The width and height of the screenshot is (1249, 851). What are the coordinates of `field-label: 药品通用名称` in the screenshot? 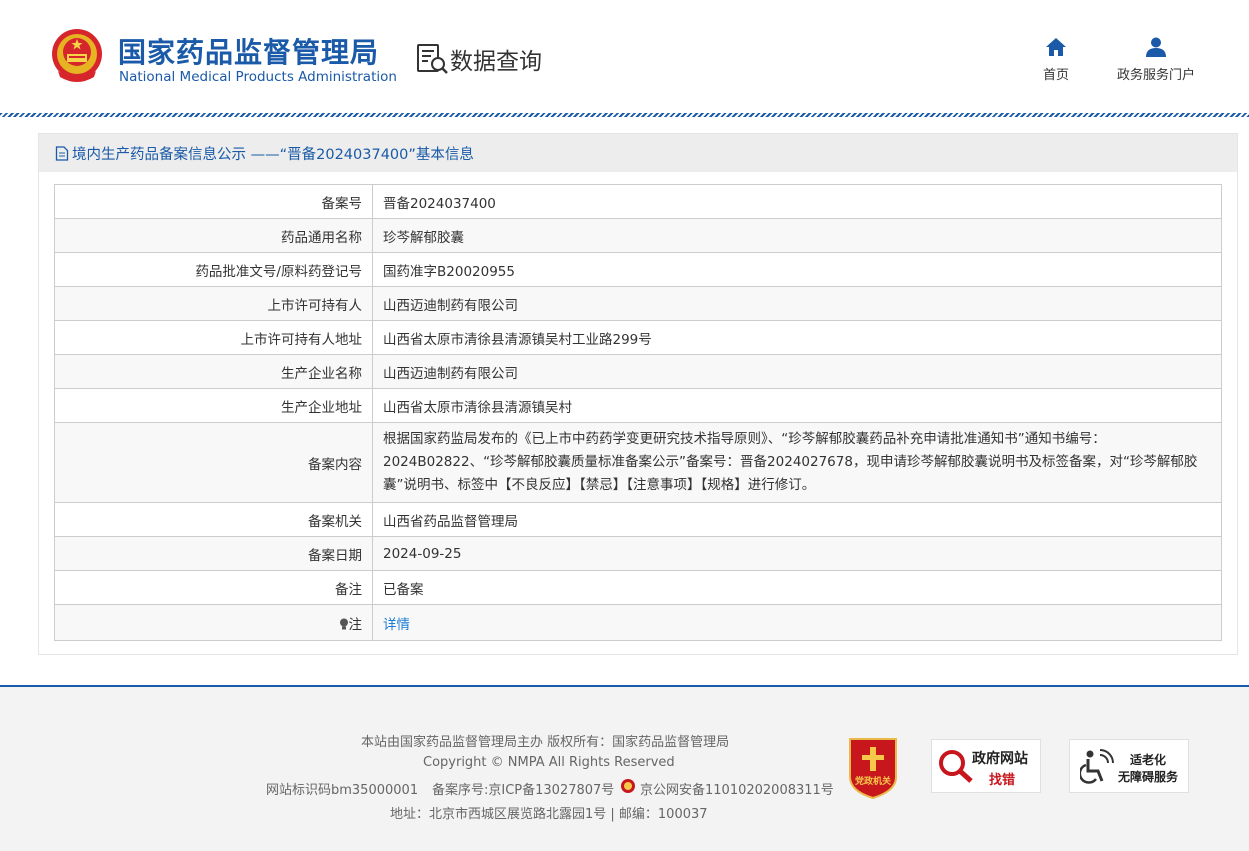 It's located at (213, 235).